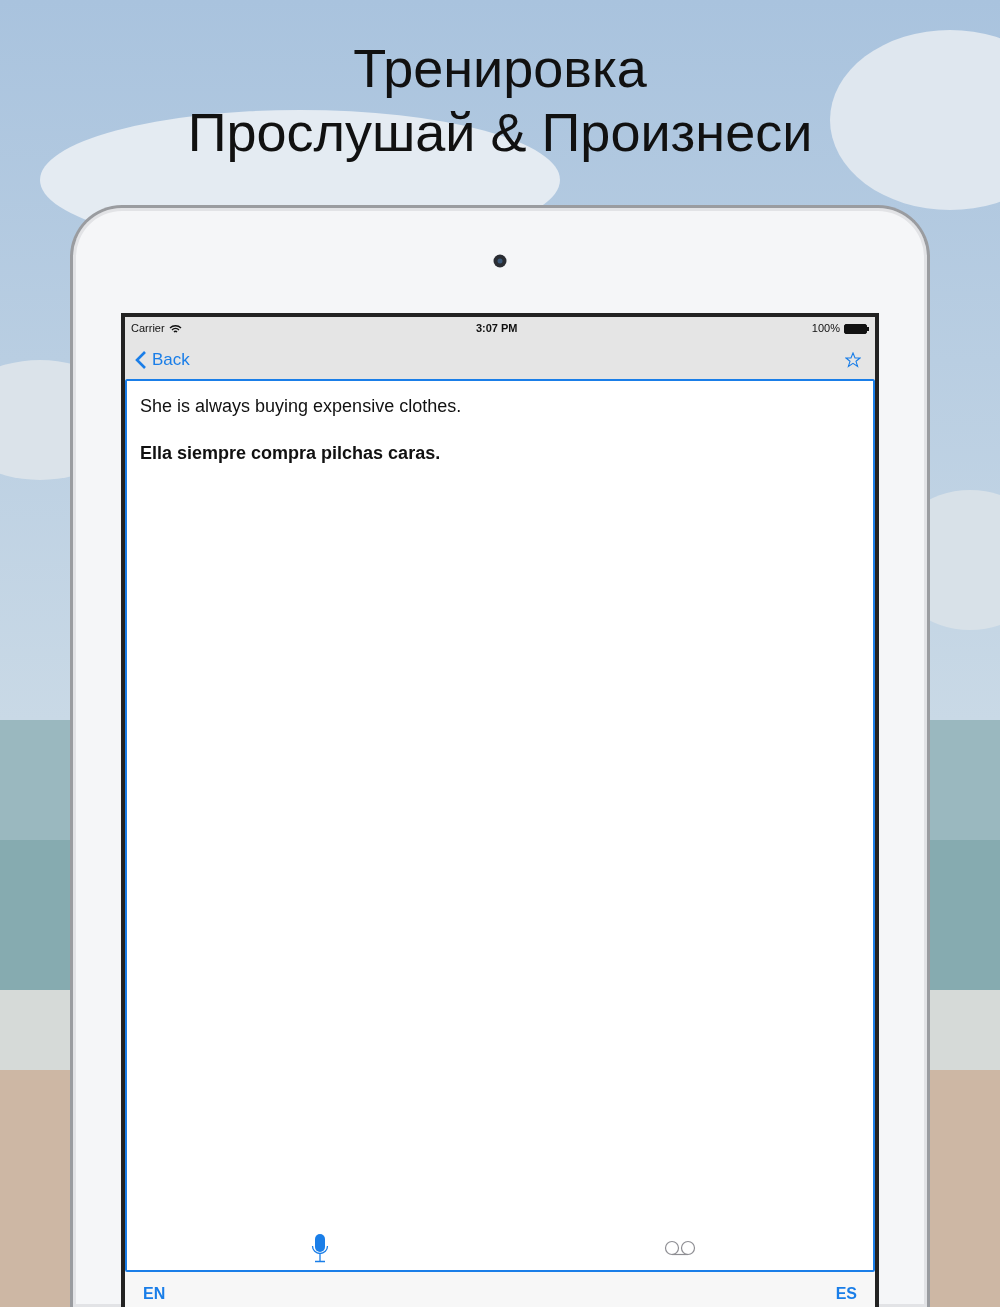 The width and height of the screenshot is (1000, 1307). I want to click on headline: Прослушай & Произнеси, so click(500, 132).